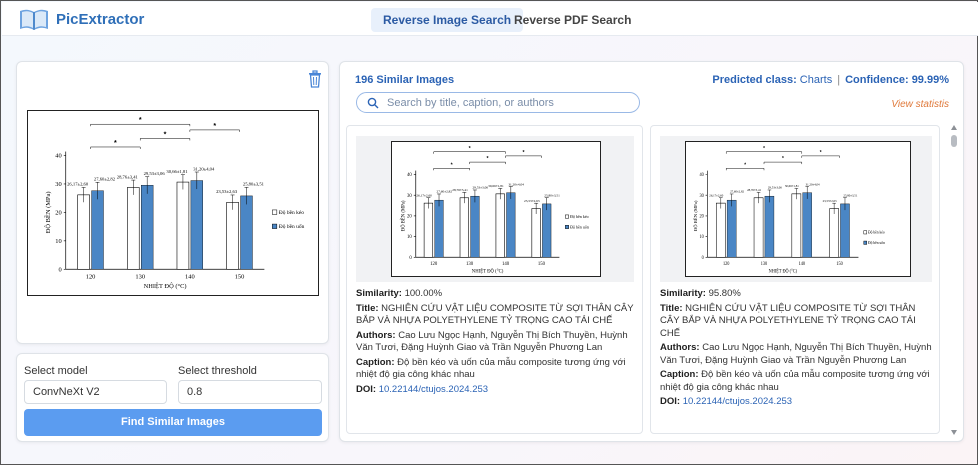 This screenshot has height=465, width=978. What do you see at coordinates (60, 269) in the screenshot?
I see `y-tick-label: 0` at bounding box center [60, 269].